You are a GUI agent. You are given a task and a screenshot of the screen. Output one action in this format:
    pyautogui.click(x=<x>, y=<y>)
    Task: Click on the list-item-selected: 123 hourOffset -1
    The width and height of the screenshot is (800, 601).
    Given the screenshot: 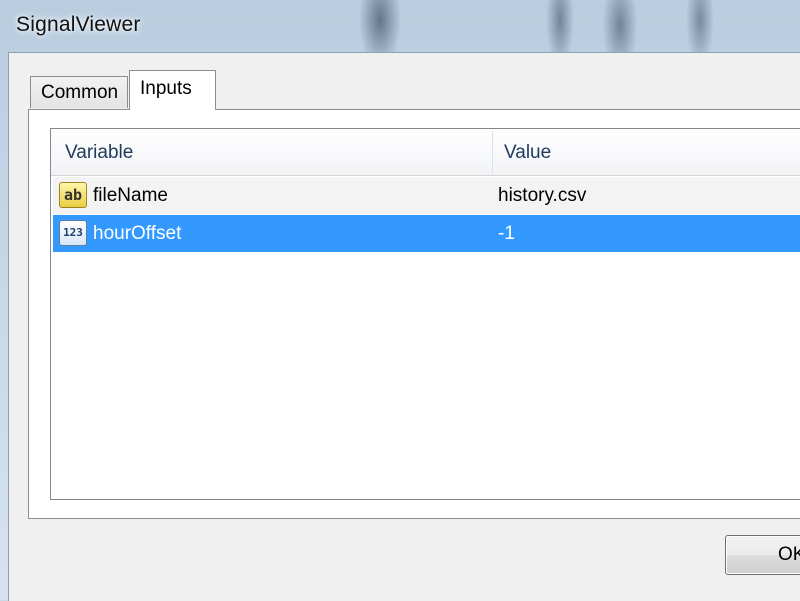 What is the action you would take?
    pyautogui.click(x=426, y=233)
    